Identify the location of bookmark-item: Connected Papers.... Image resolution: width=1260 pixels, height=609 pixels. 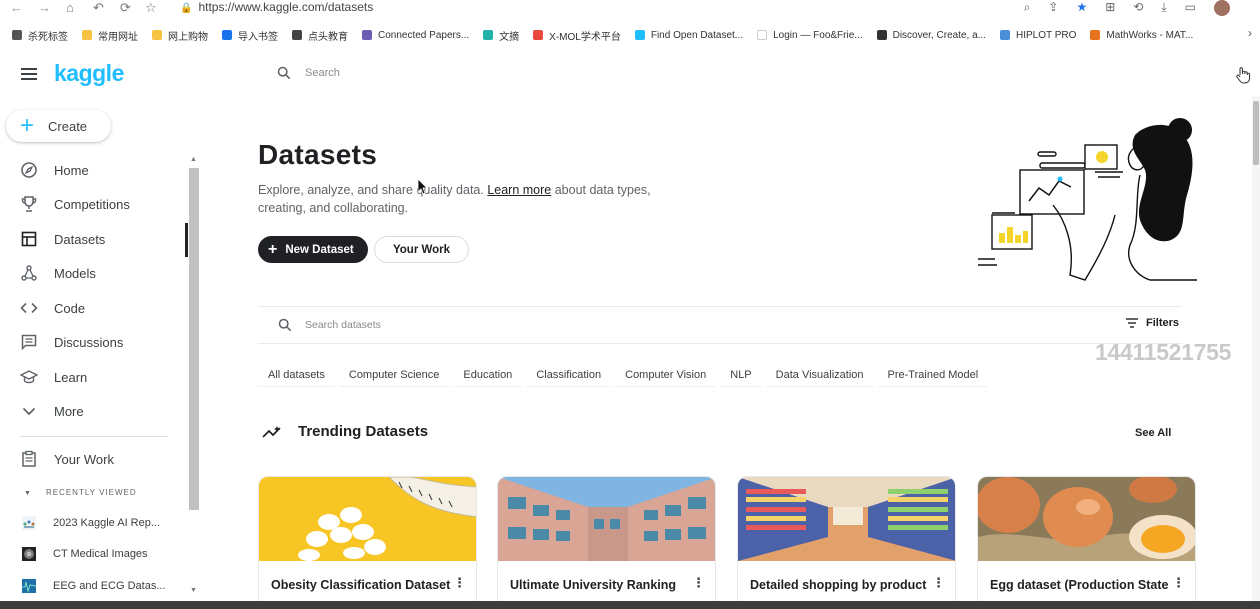
(415, 35).